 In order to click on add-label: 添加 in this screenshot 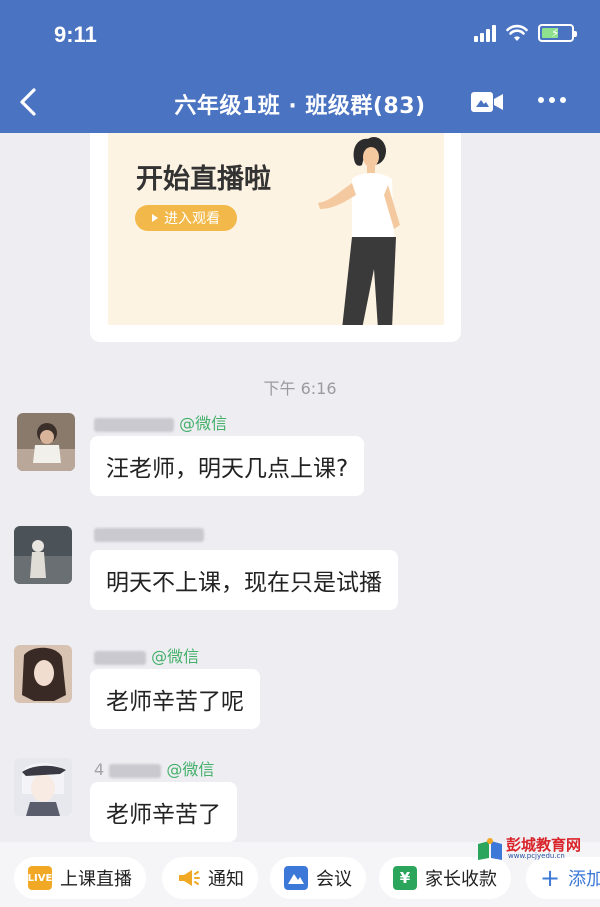, I will do `click(584, 879)`.